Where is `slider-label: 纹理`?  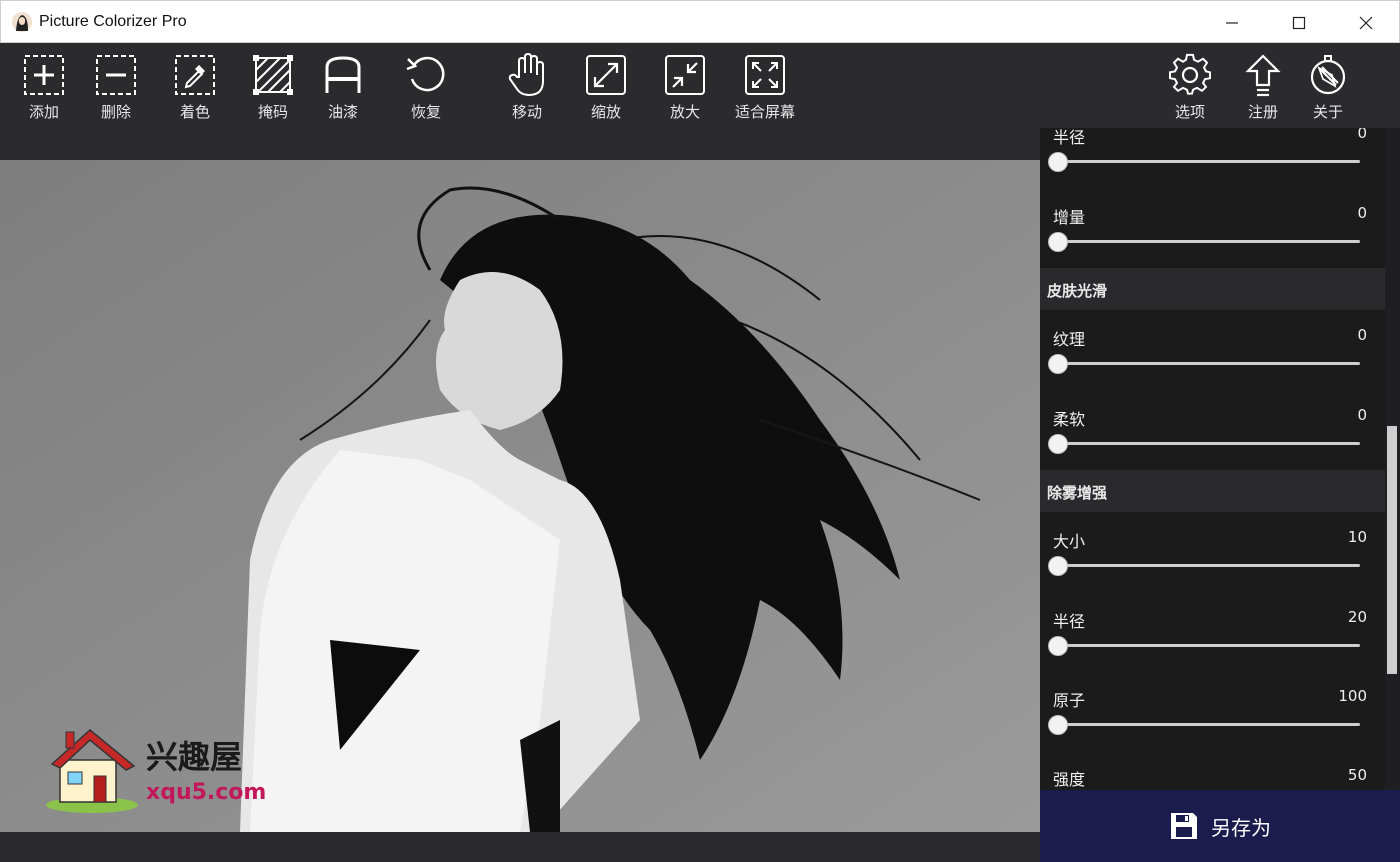
slider-label: 纹理 is located at coordinates (1069, 339).